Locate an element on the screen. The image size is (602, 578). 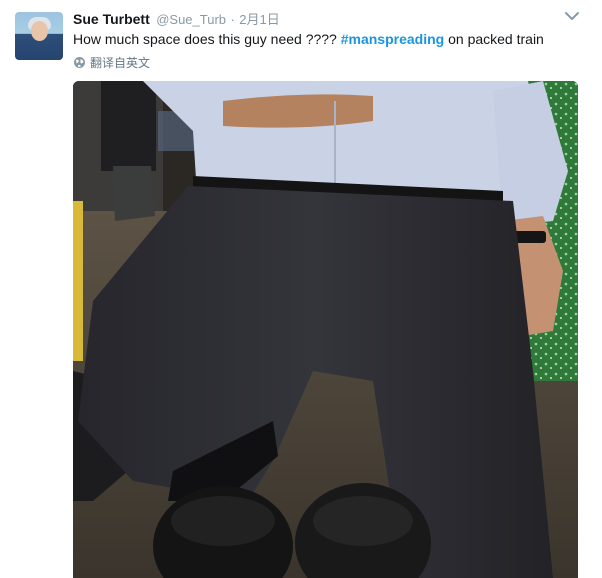
author-handle: @Sue_Turb is located at coordinates (191, 19).